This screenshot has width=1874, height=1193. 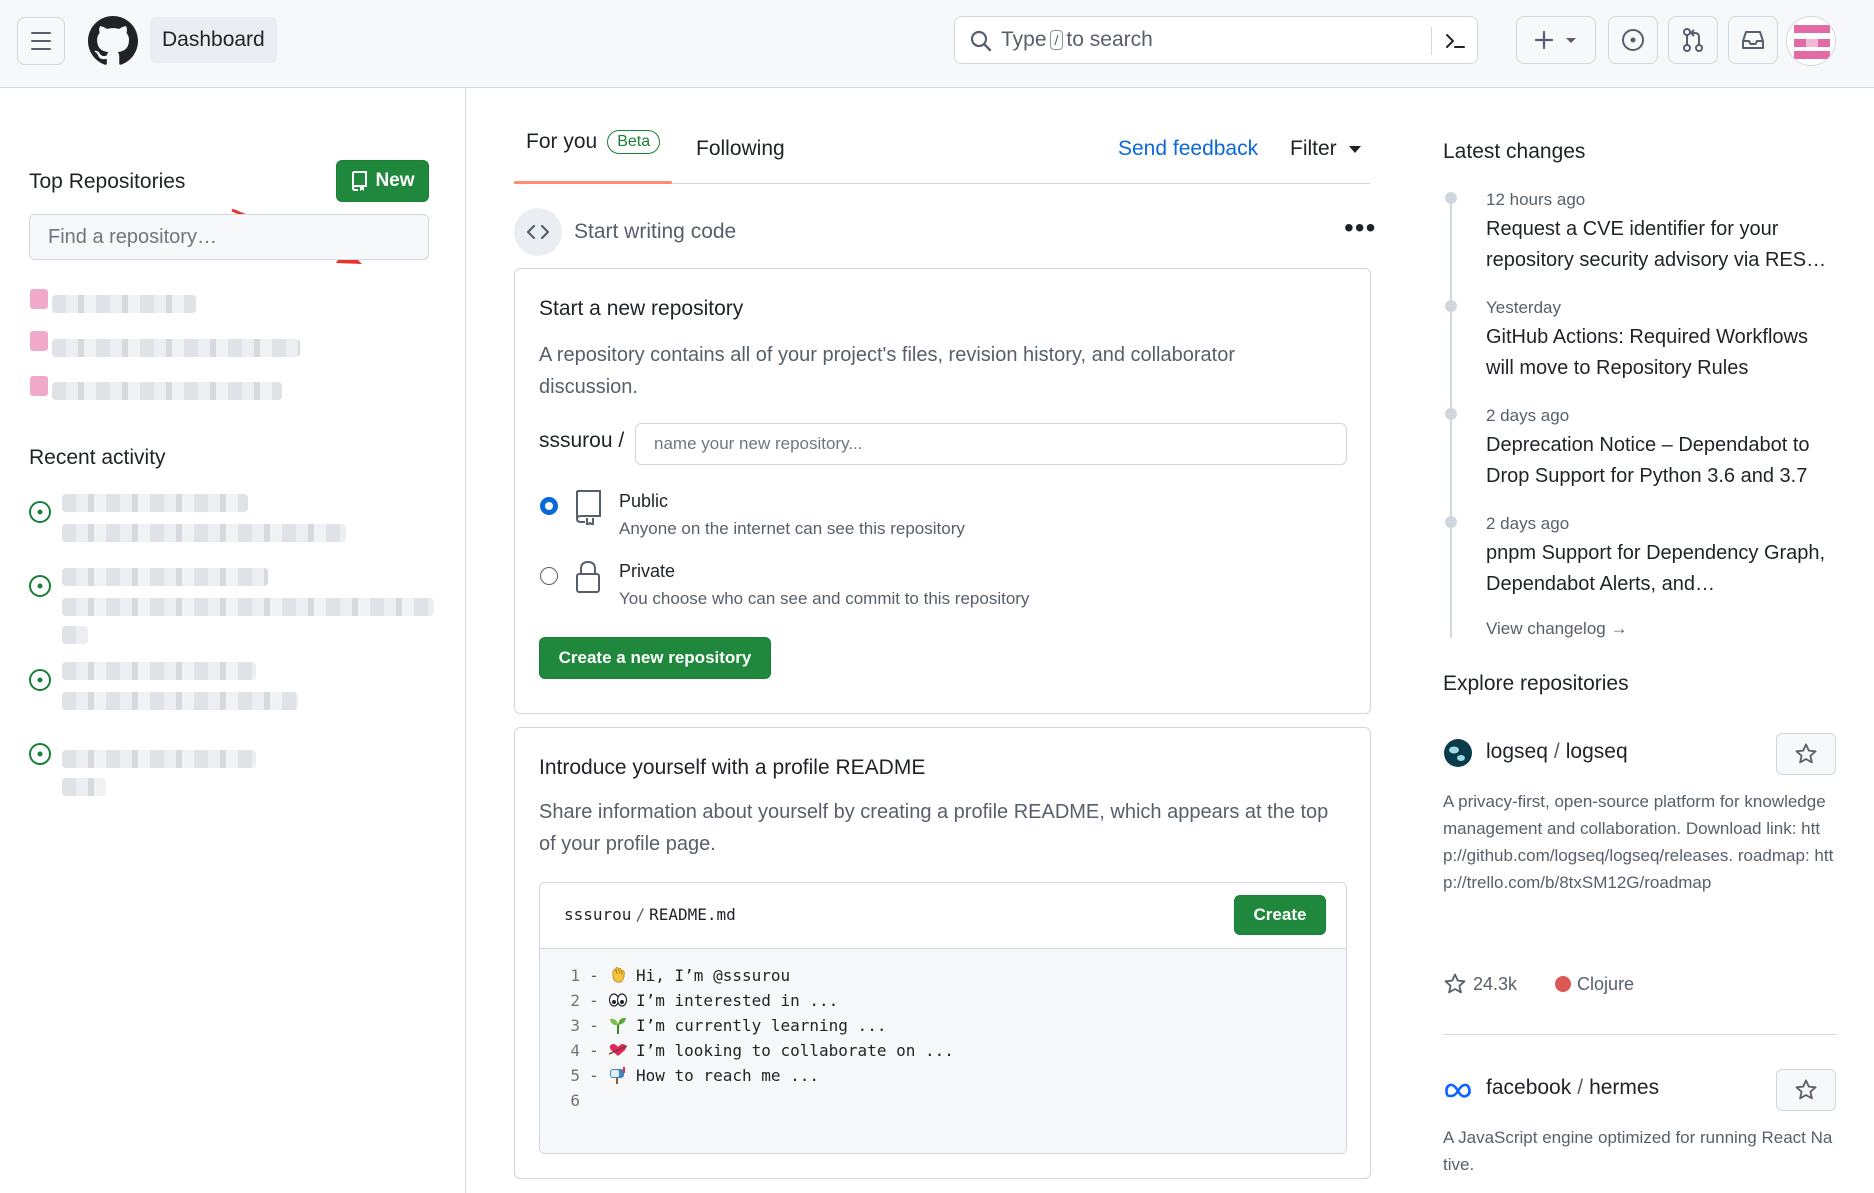 What do you see at coordinates (1624, 1087) in the screenshot?
I see `repo-name: hermes` at bounding box center [1624, 1087].